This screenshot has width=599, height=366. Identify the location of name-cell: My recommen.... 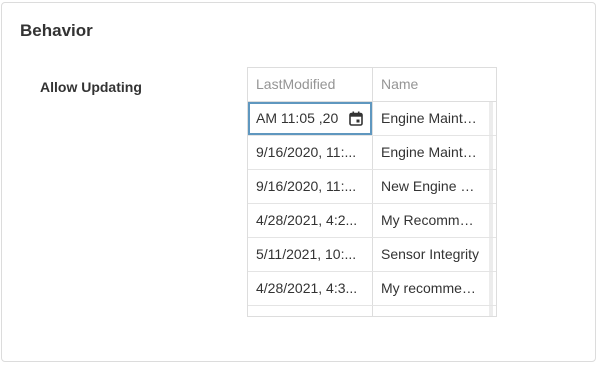
(433, 288).